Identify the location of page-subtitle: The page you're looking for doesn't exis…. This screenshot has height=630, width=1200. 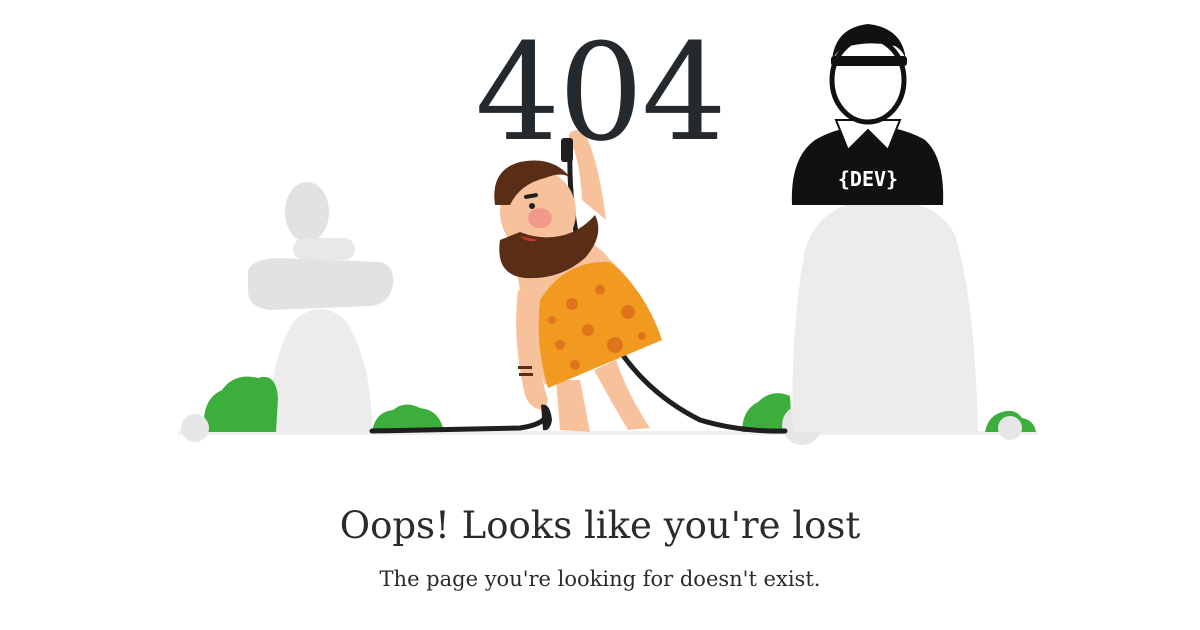
(600, 579).